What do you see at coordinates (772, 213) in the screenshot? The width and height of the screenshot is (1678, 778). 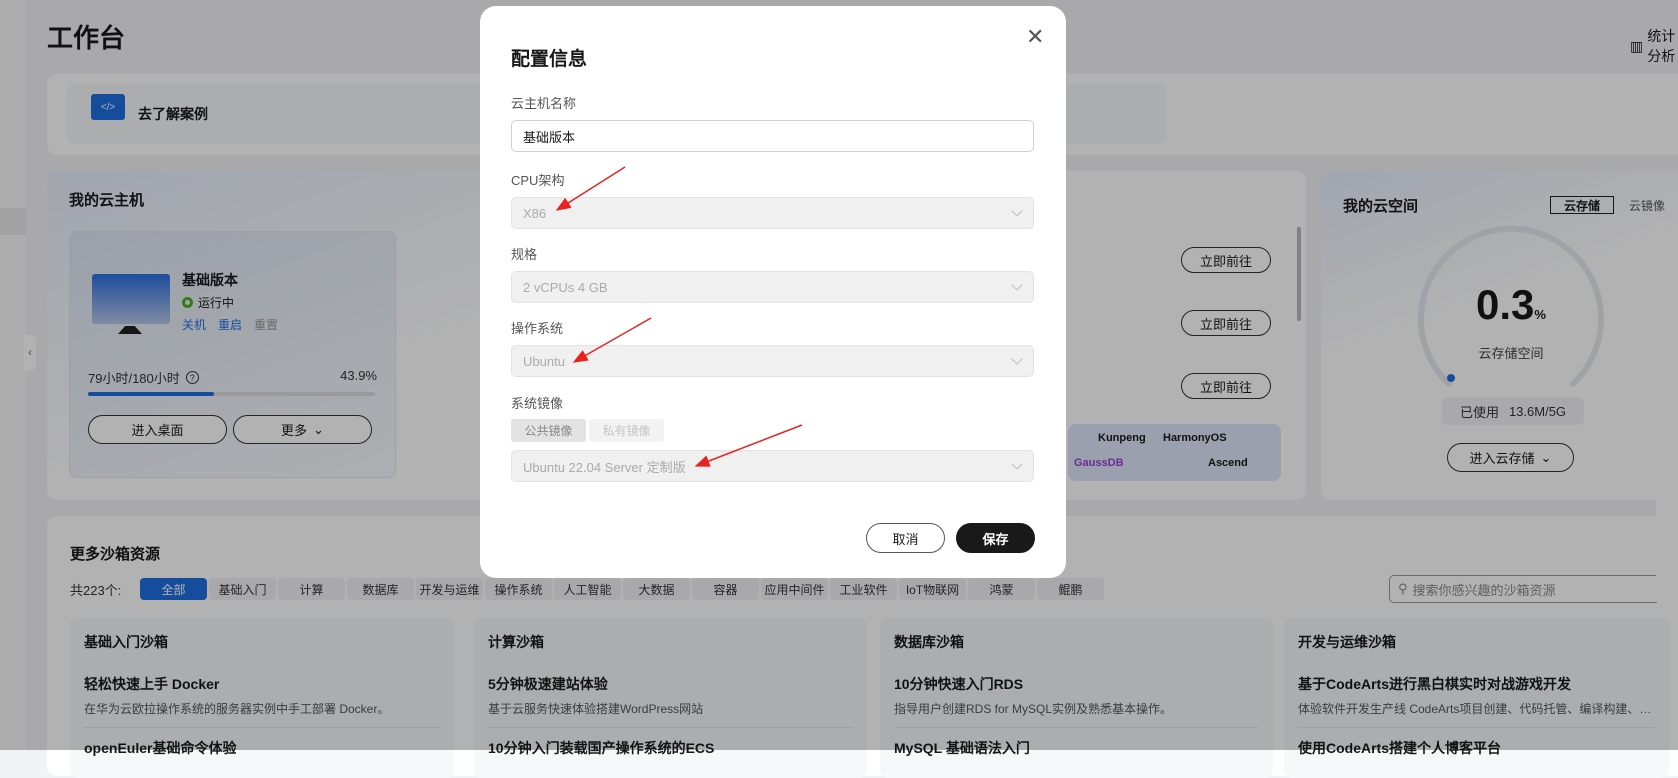 I see `cpu-select: X86` at bounding box center [772, 213].